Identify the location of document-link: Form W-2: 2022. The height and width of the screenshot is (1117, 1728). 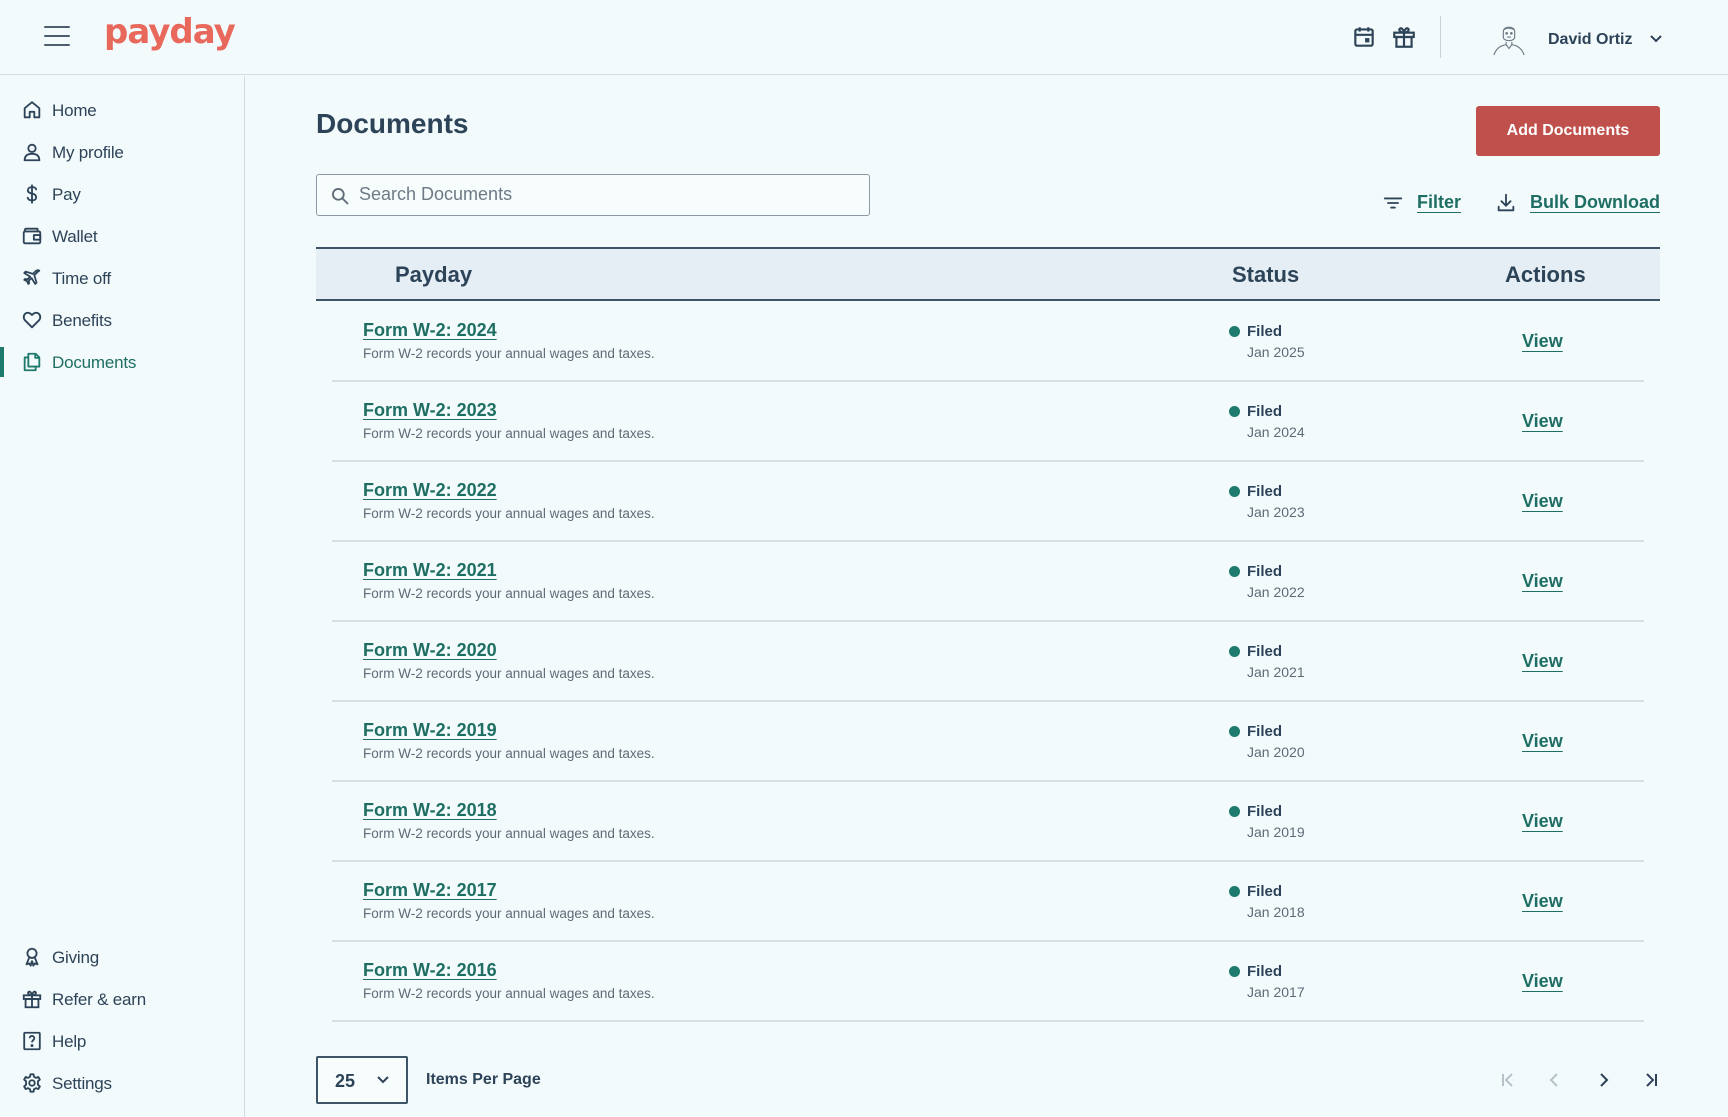
(430, 490).